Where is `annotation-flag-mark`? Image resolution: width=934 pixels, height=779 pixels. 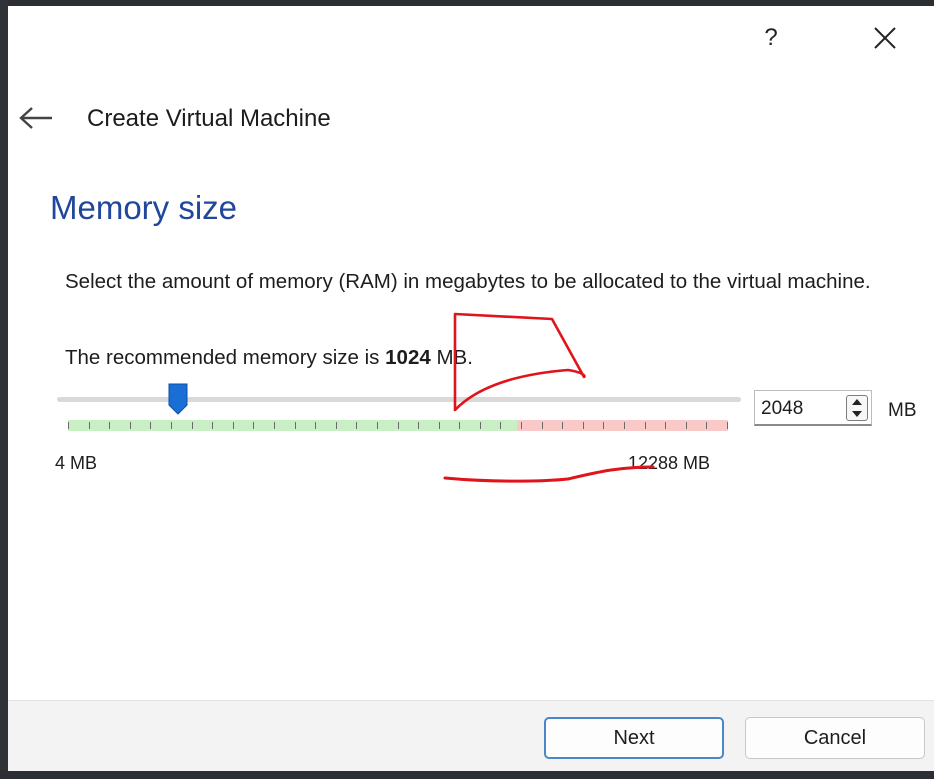
annotation-flag-mark is located at coordinates (519, 362).